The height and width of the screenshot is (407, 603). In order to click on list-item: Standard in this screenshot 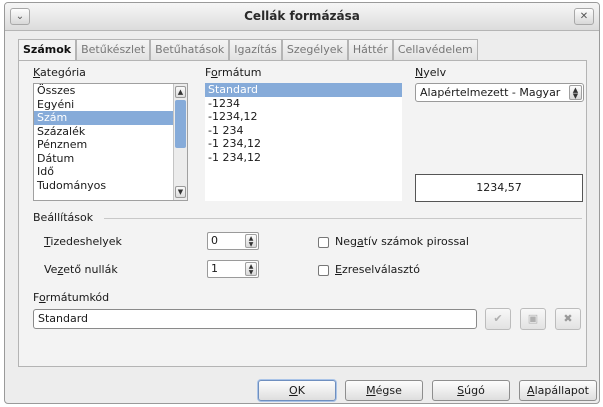, I will do `click(303, 90)`.